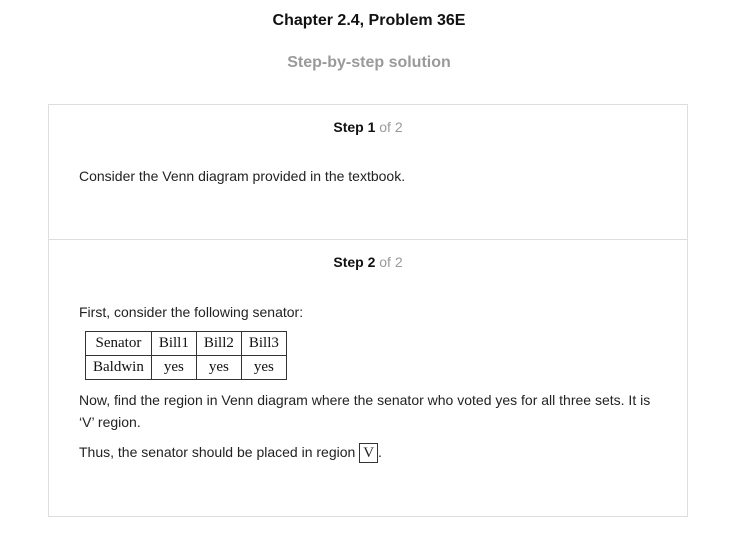  I want to click on table-header-cell: Bill2, so click(218, 343).